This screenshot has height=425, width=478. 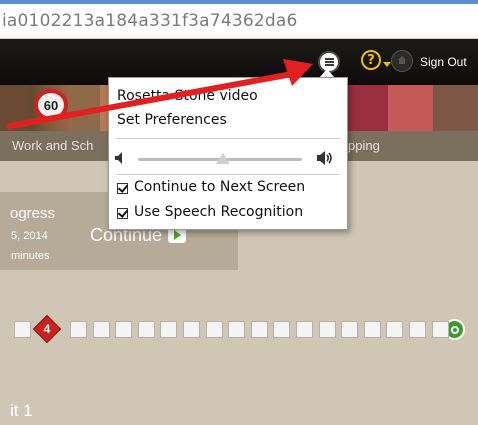 What do you see at coordinates (52, 145) in the screenshot?
I see `unit-label-left: Work and Sch` at bounding box center [52, 145].